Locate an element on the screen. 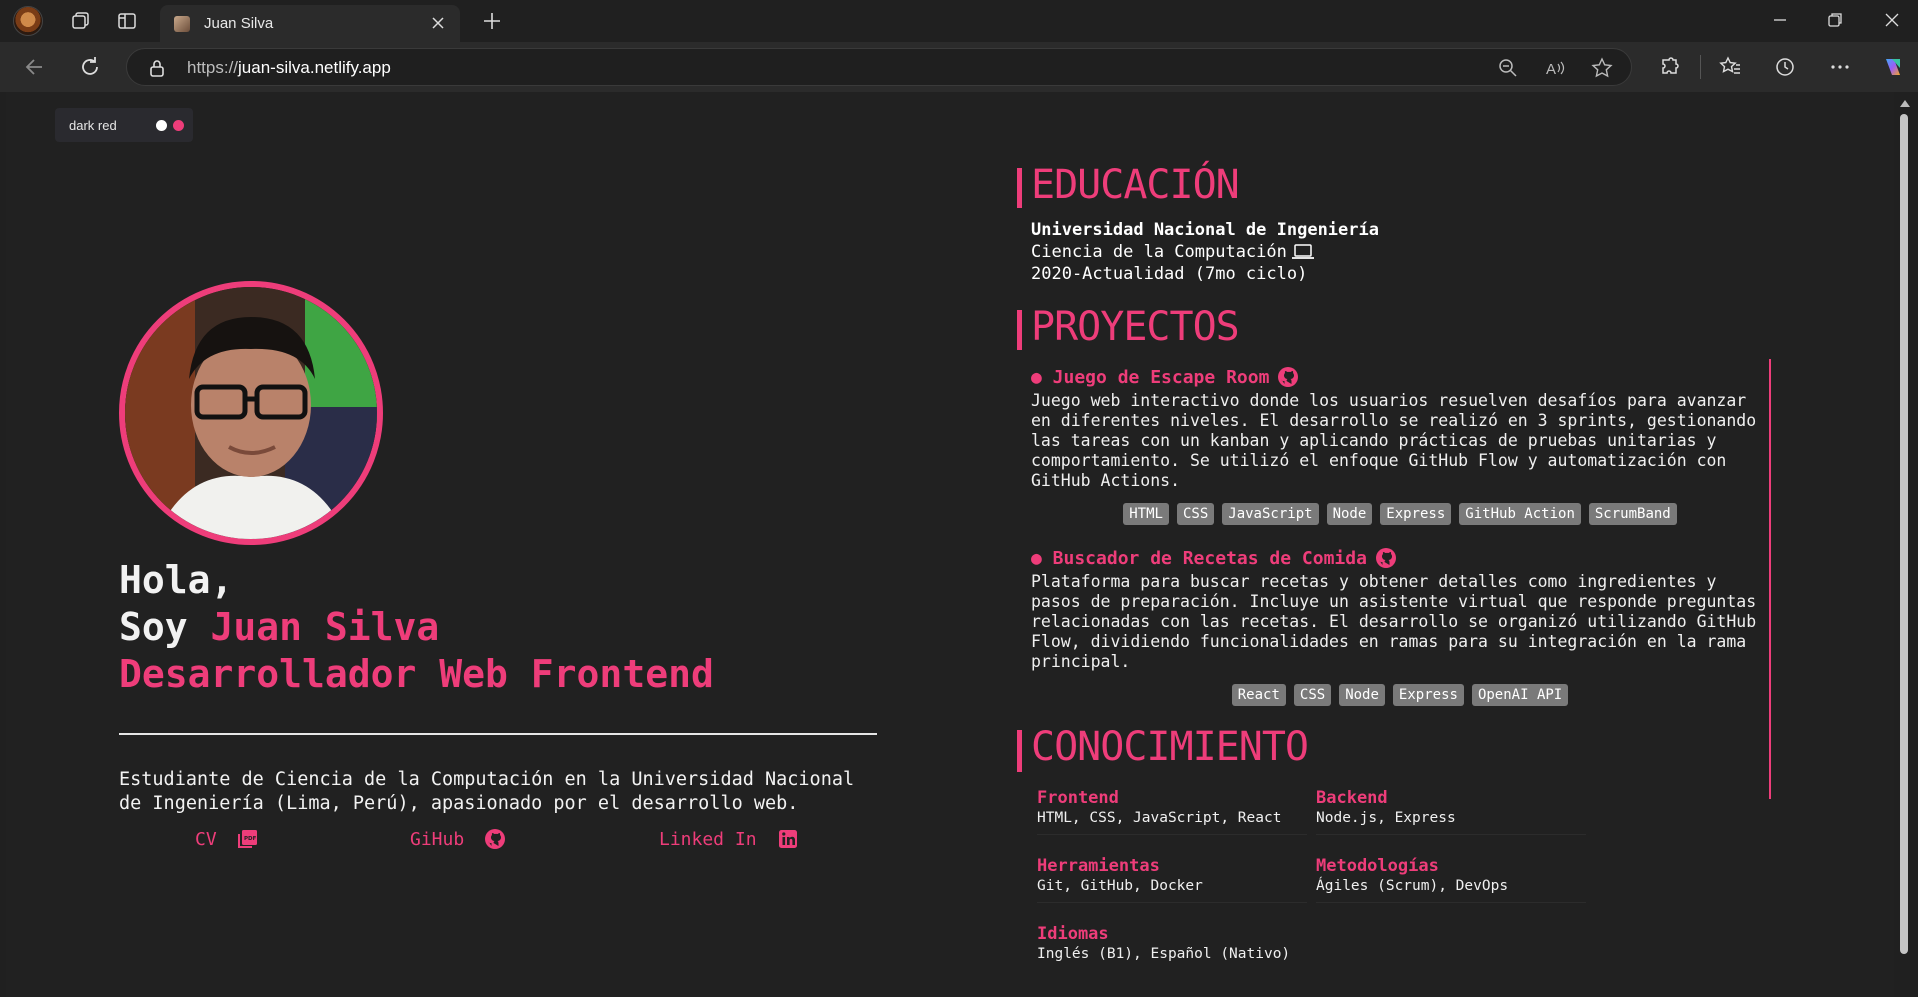 This screenshot has width=1918, height=997. url-text: https://juan-silva.netlify.app is located at coordinates (289, 68).